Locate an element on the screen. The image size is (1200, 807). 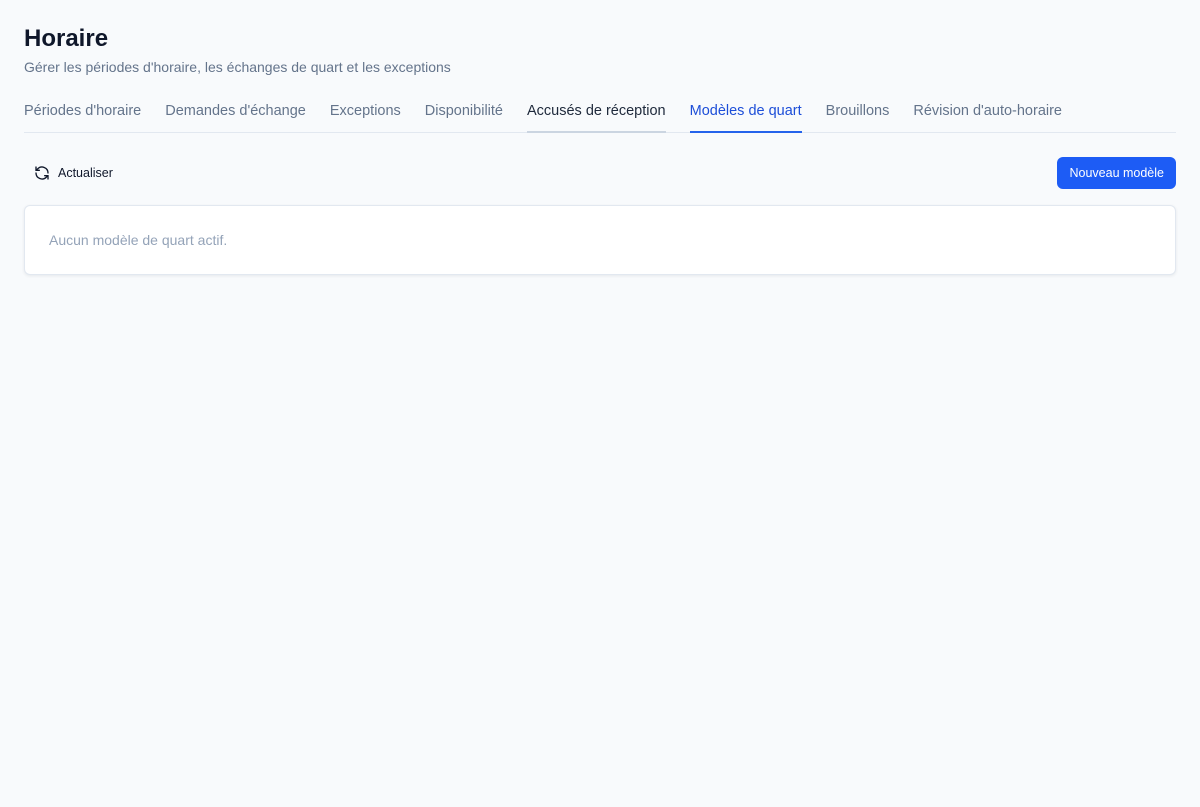
tab-exceptions: Exceptions is located at coordinates (365, 117).